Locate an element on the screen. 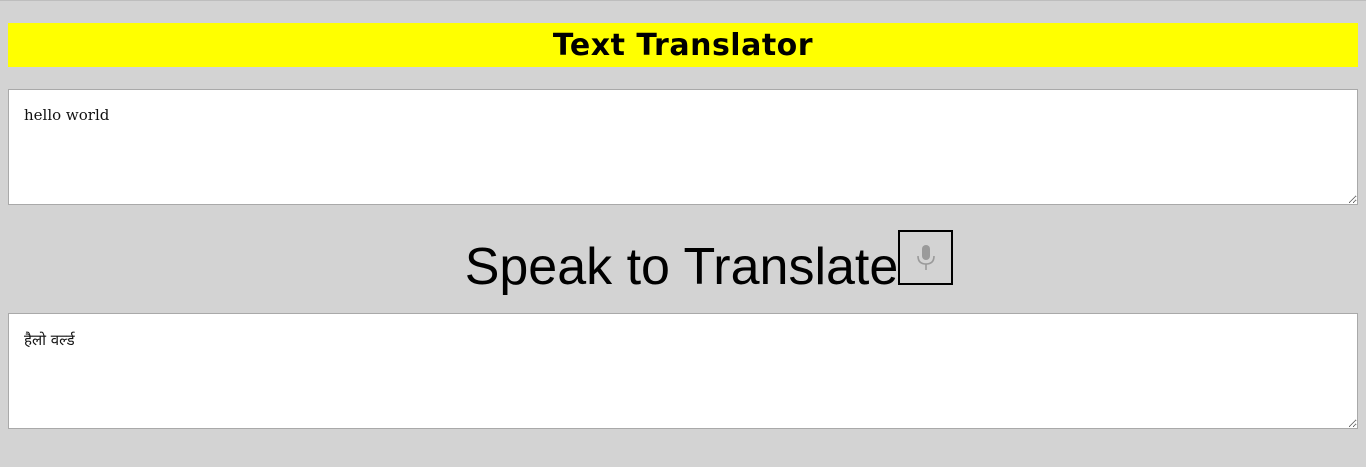 This screenshot has height=467, width=1366. title-bar: Text Translator is located at coordinates (683, 45).